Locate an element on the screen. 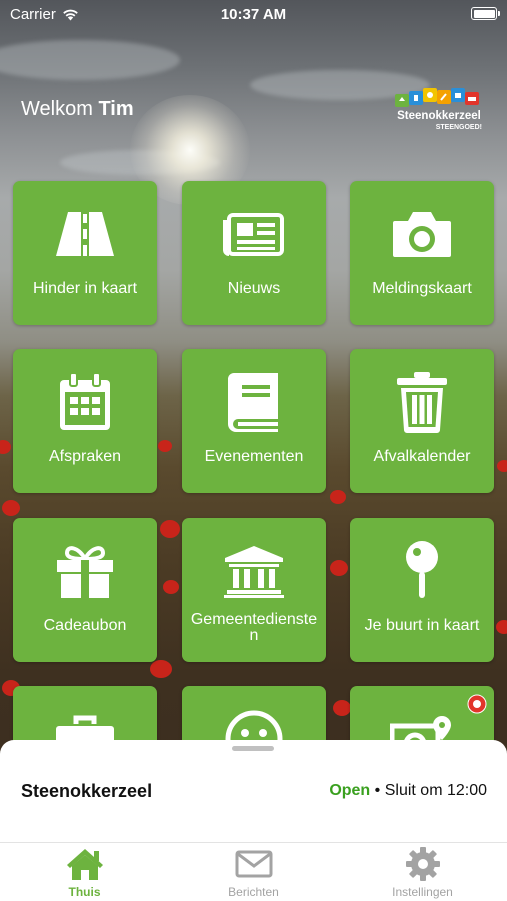 The height and width of the screenshot is (901, 507). trash-icon is located at coordinates (422, 402).